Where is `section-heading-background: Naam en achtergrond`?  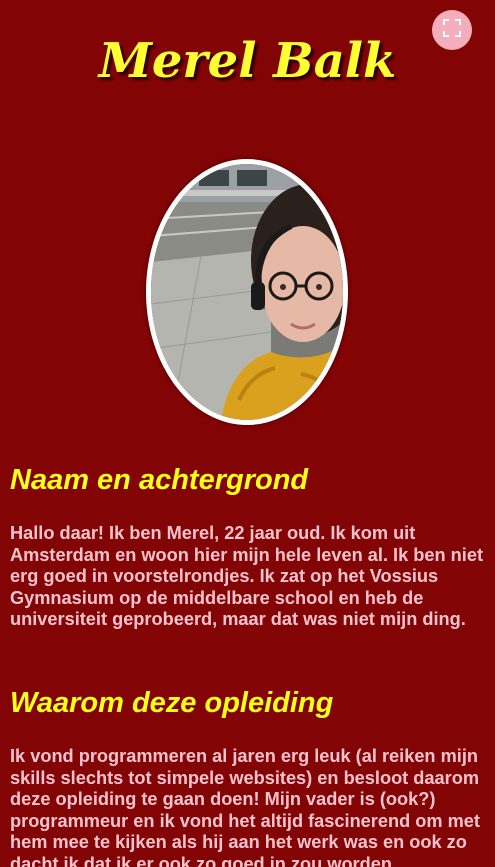
section-heading-background: Naam en achtergrond is located at coordinates (159, 480).